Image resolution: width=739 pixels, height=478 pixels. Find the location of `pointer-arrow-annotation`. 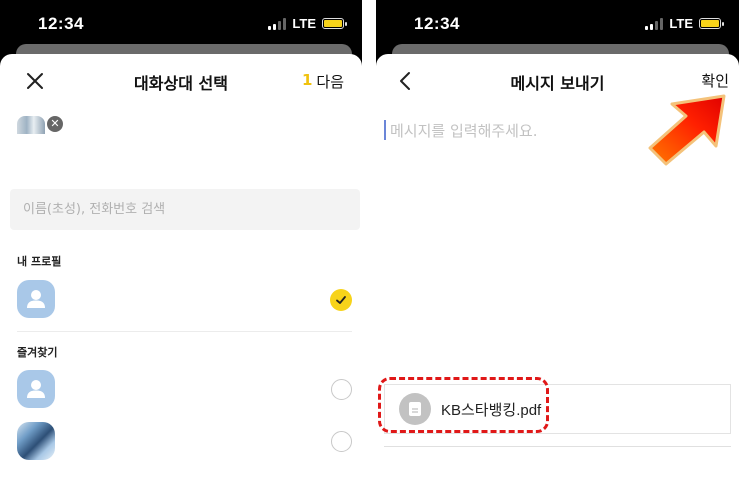

pointer-arrow-annotation is located at coordinates (687, 130).